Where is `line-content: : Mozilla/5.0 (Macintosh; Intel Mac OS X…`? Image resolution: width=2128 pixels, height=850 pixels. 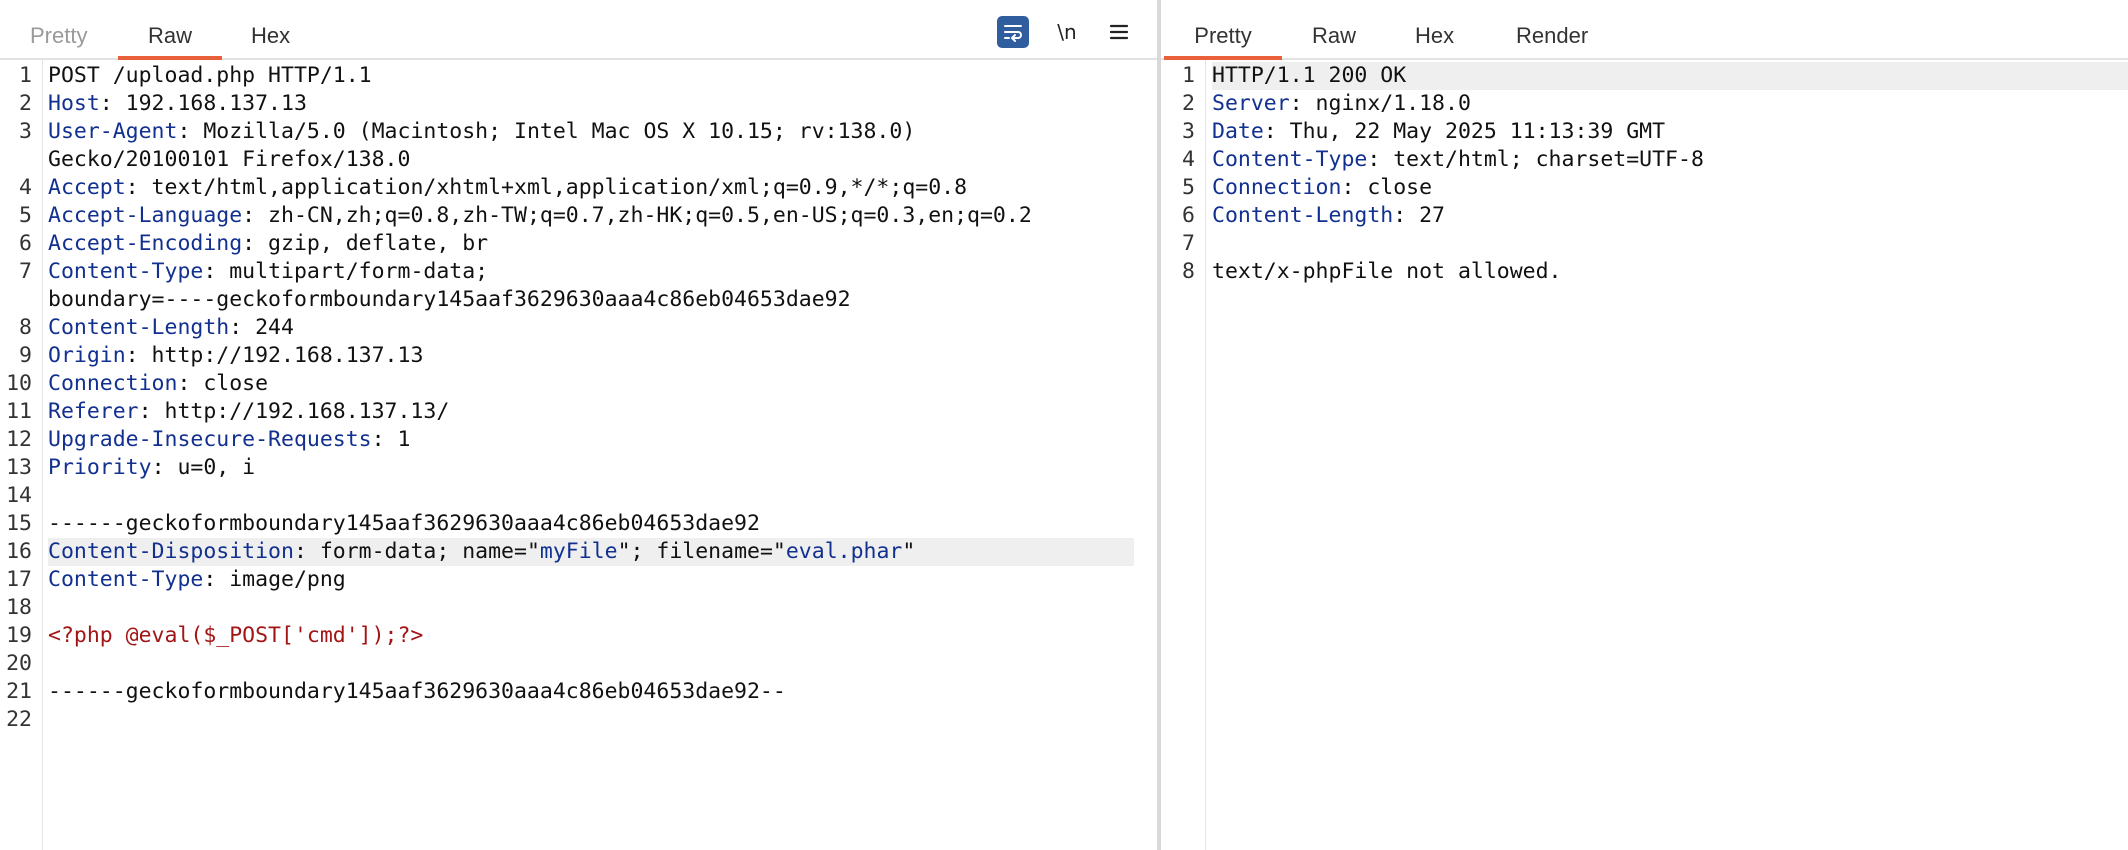 line-content: : Mozilla/5.0 (Macintosh; Intel Mac OS X… is located at coordinates (546, 131).